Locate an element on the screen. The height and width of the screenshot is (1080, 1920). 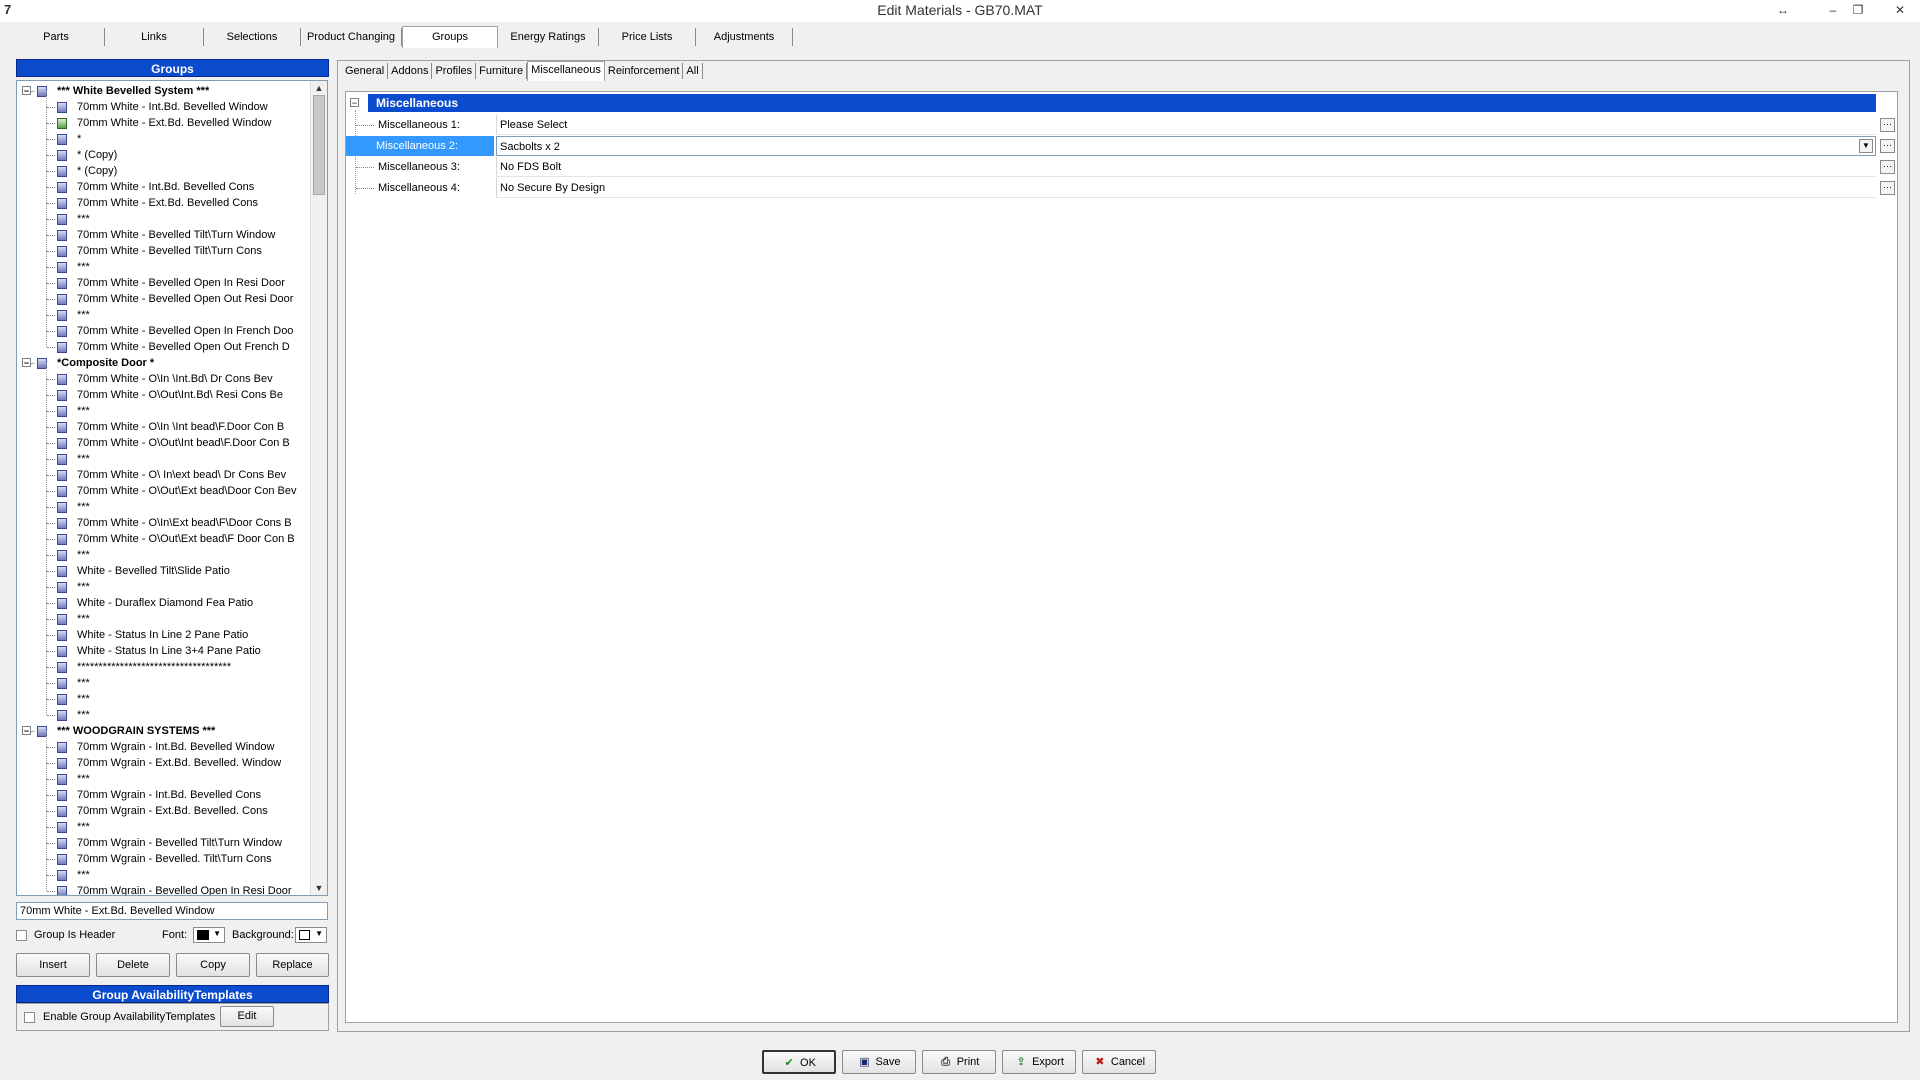
tree-item: 70mm White - Bevelled Open Out Resi Door is located at coordinates (162, 295).